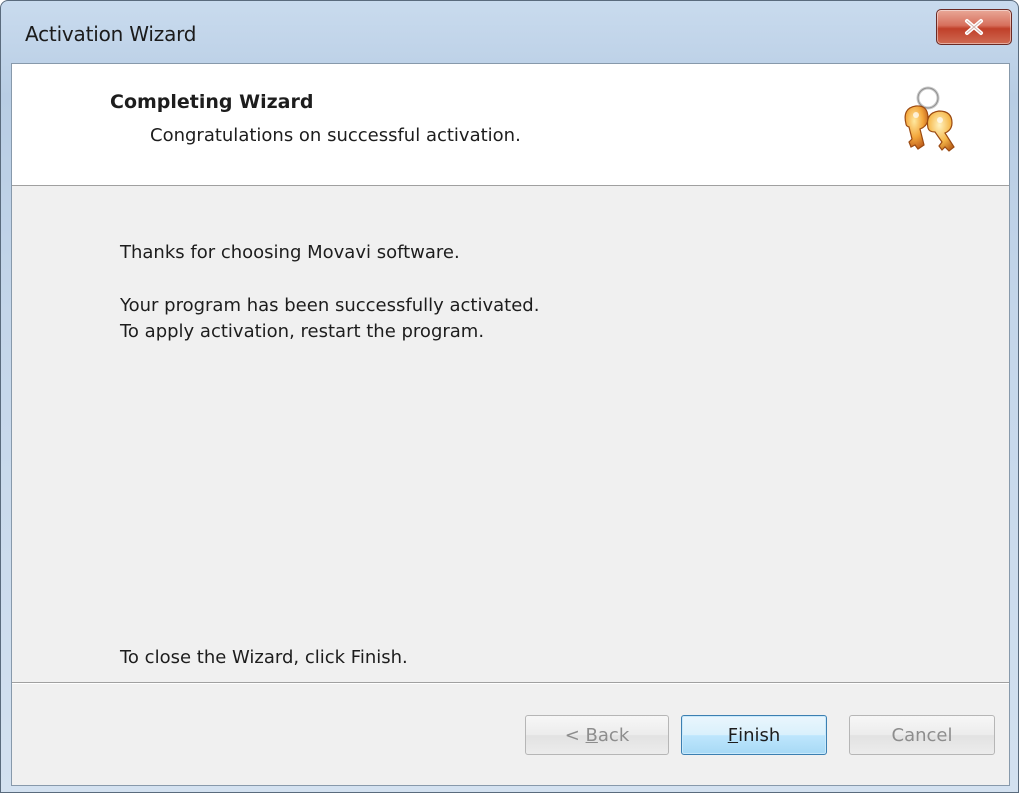 This screenshot has height=793, width=1019. I want to click on cancel-button-label: Cancel, so click(922, 735).